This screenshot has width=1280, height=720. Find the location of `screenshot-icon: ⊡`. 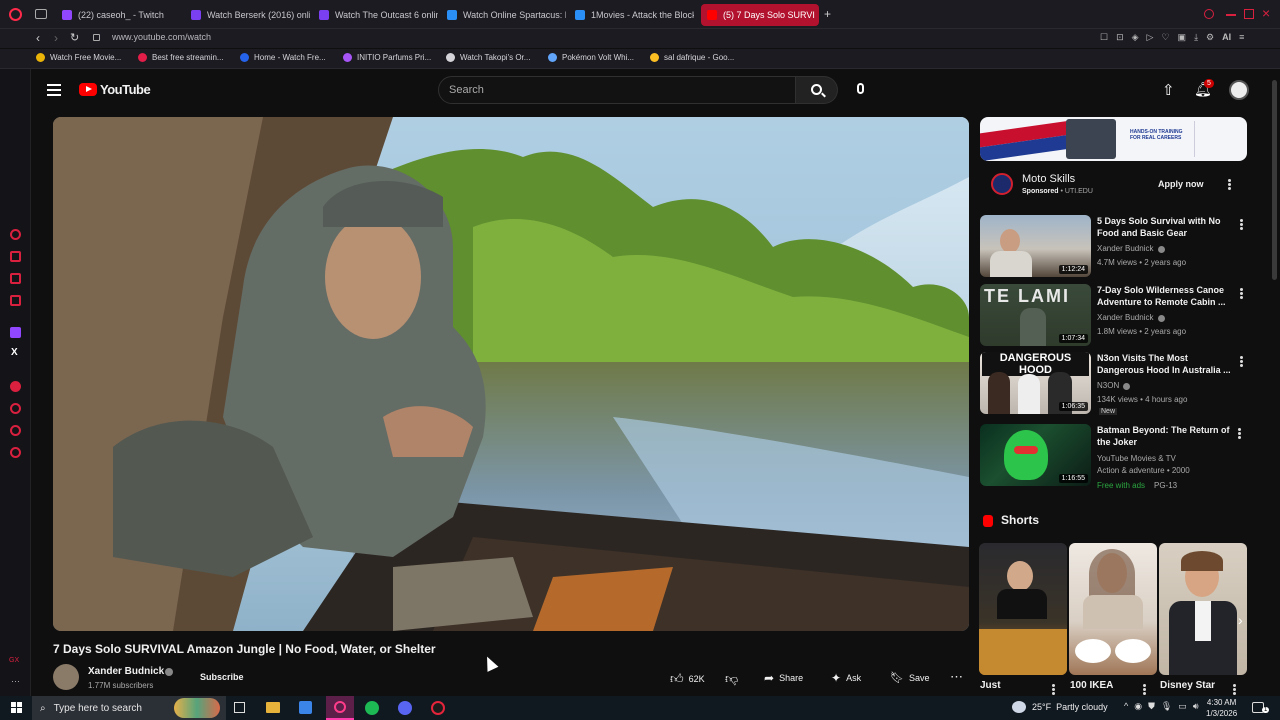

screenshot-icon: ⊡ is located at coordinates (1120, 37).